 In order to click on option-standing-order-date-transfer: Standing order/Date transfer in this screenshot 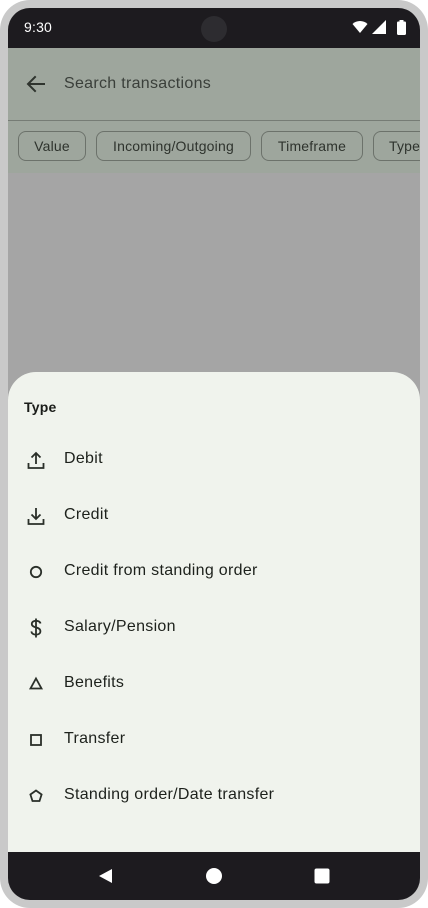, I will do `click(214, 796)`.